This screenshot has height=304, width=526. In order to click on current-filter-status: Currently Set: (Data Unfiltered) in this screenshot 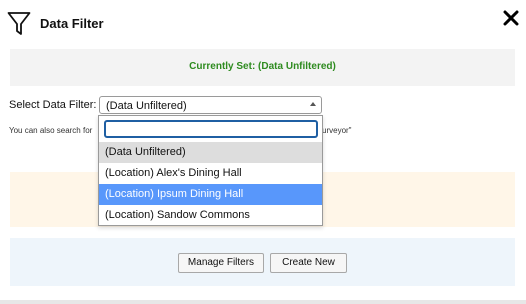, I will do `click(262, 66)`.